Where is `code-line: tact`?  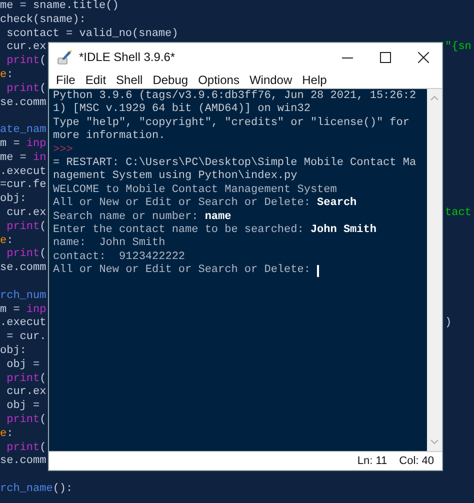 code-line: tact is located at coordinates (458, 213).